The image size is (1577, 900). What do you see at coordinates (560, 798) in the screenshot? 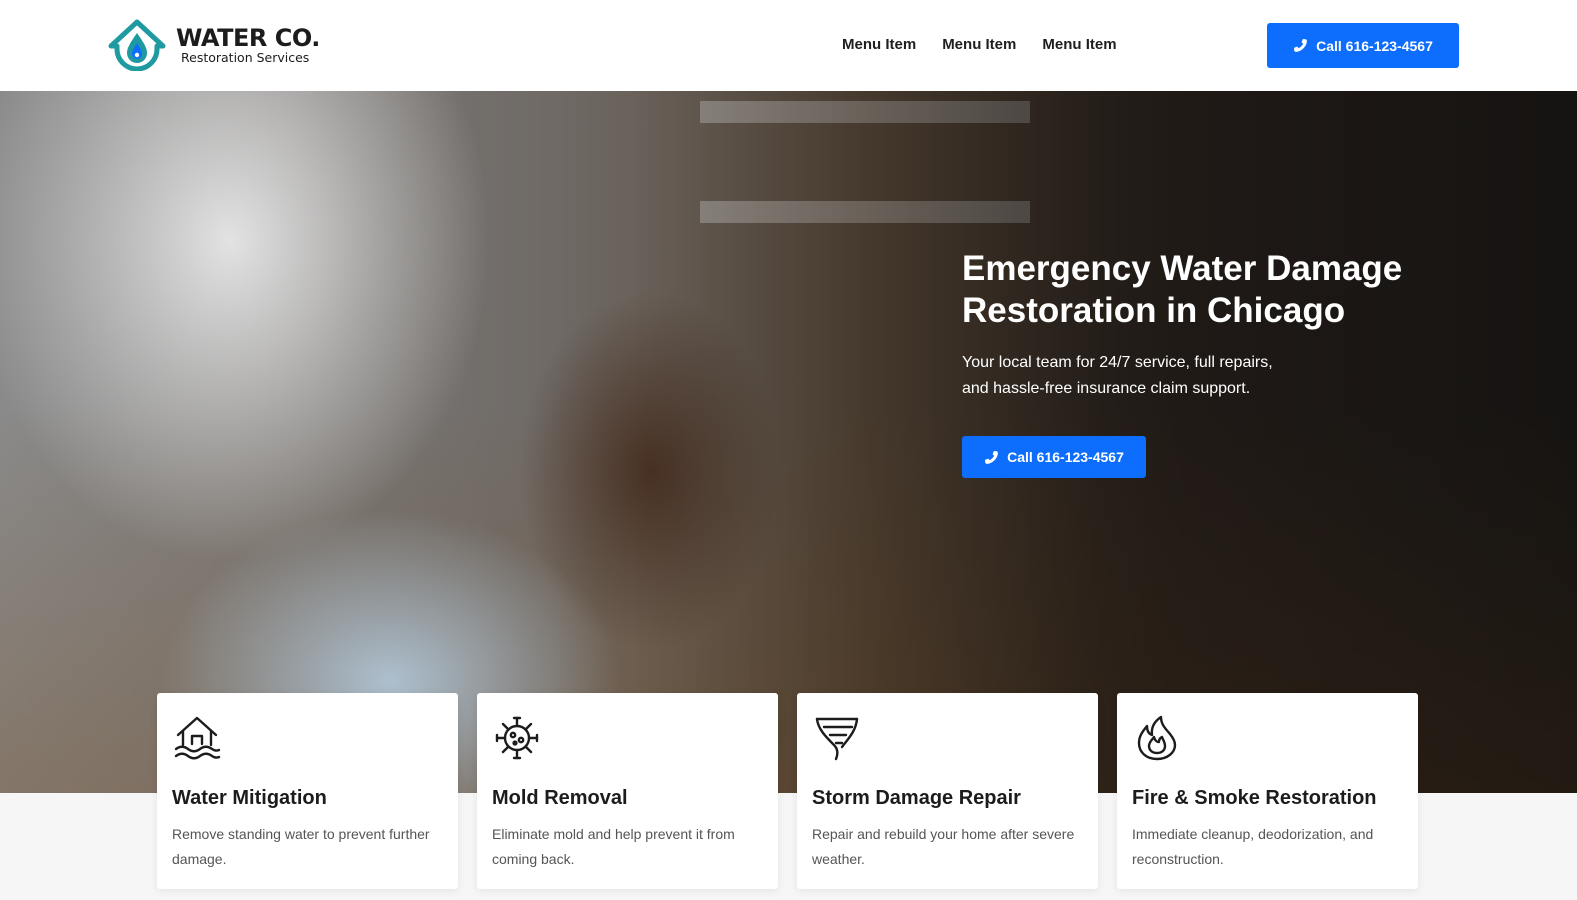
I see `service-title: Mold Removal` at bounding box center [560, 798].